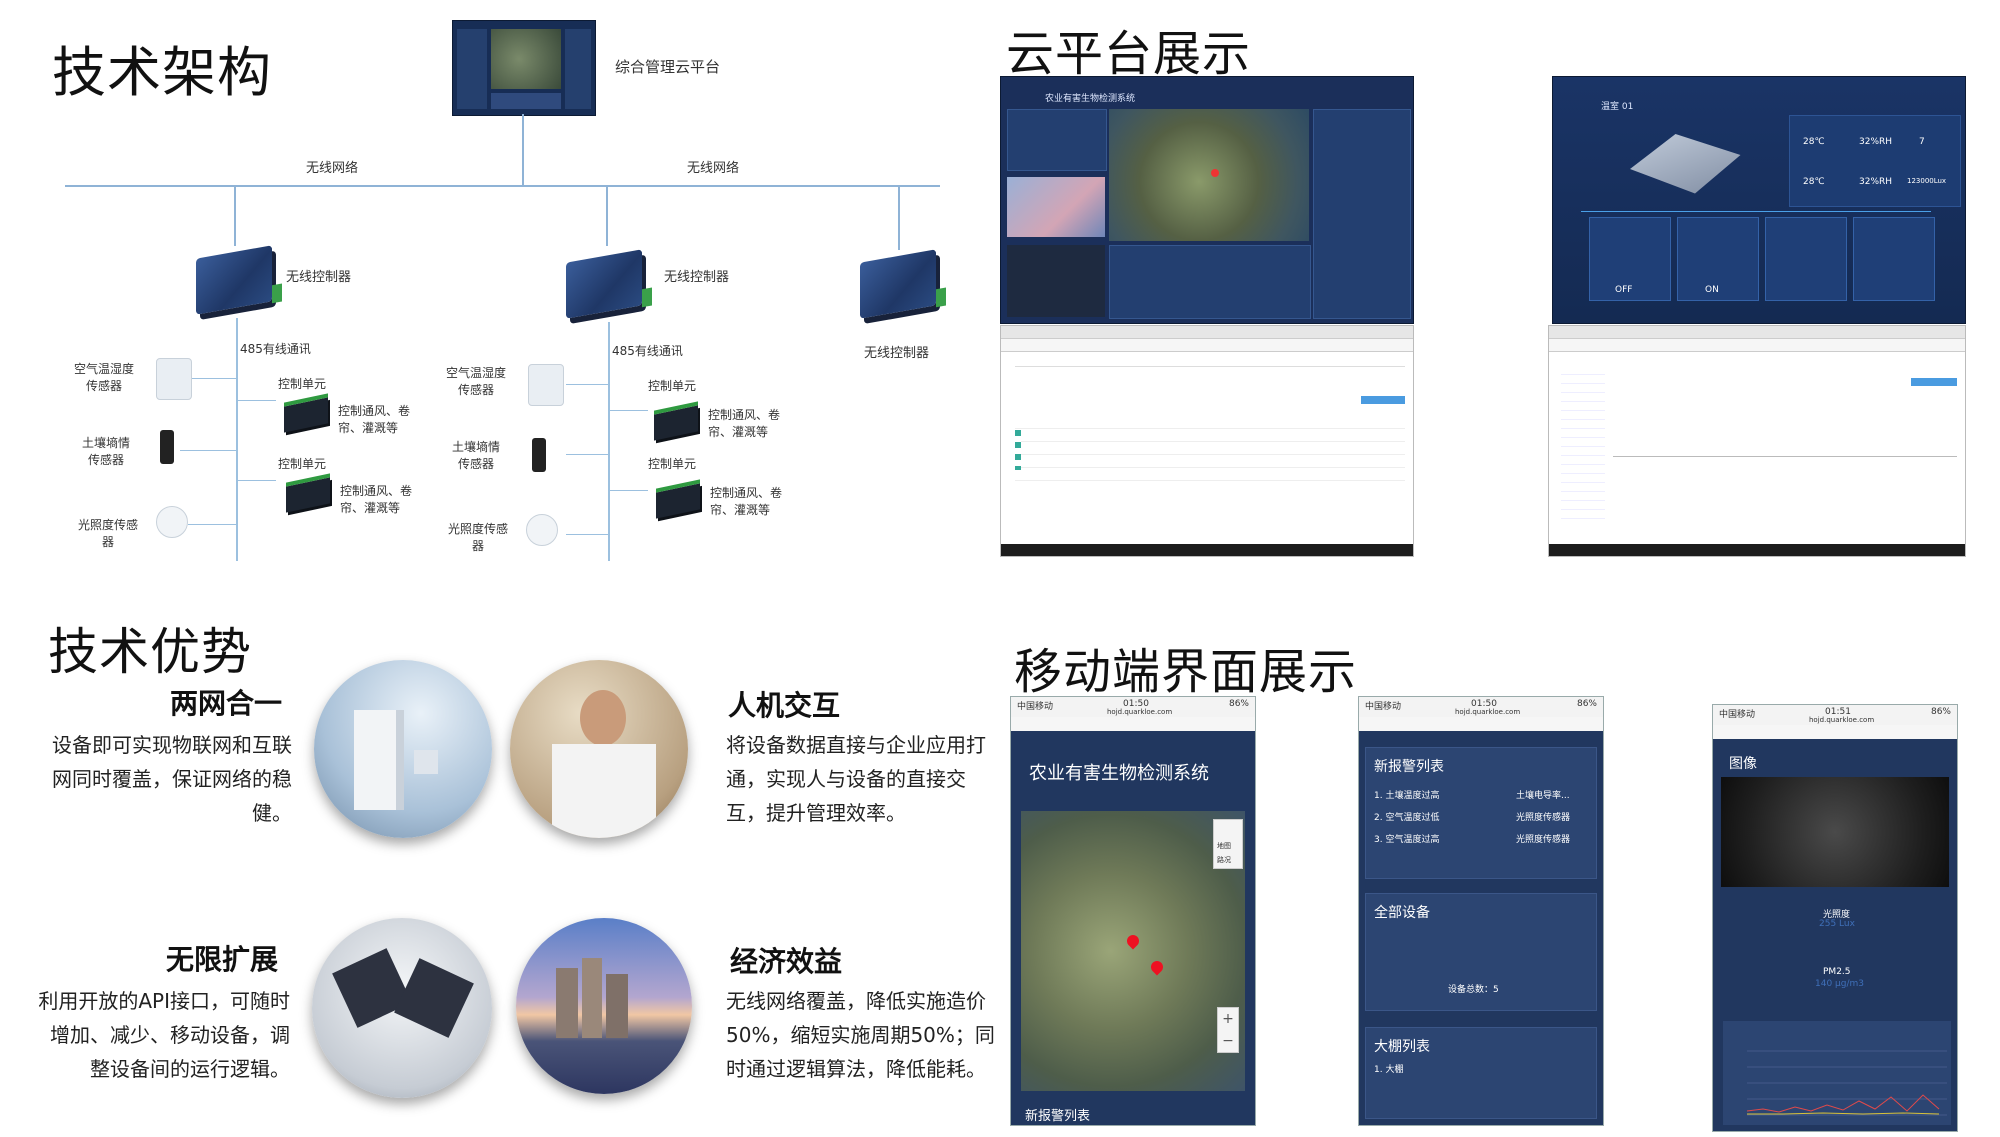 This screenshot has width=2000, height=1137. Describe the element at coordinates (1383, 707) in the screenshot. I see `carrier-label-2: 中国移动` at that location.